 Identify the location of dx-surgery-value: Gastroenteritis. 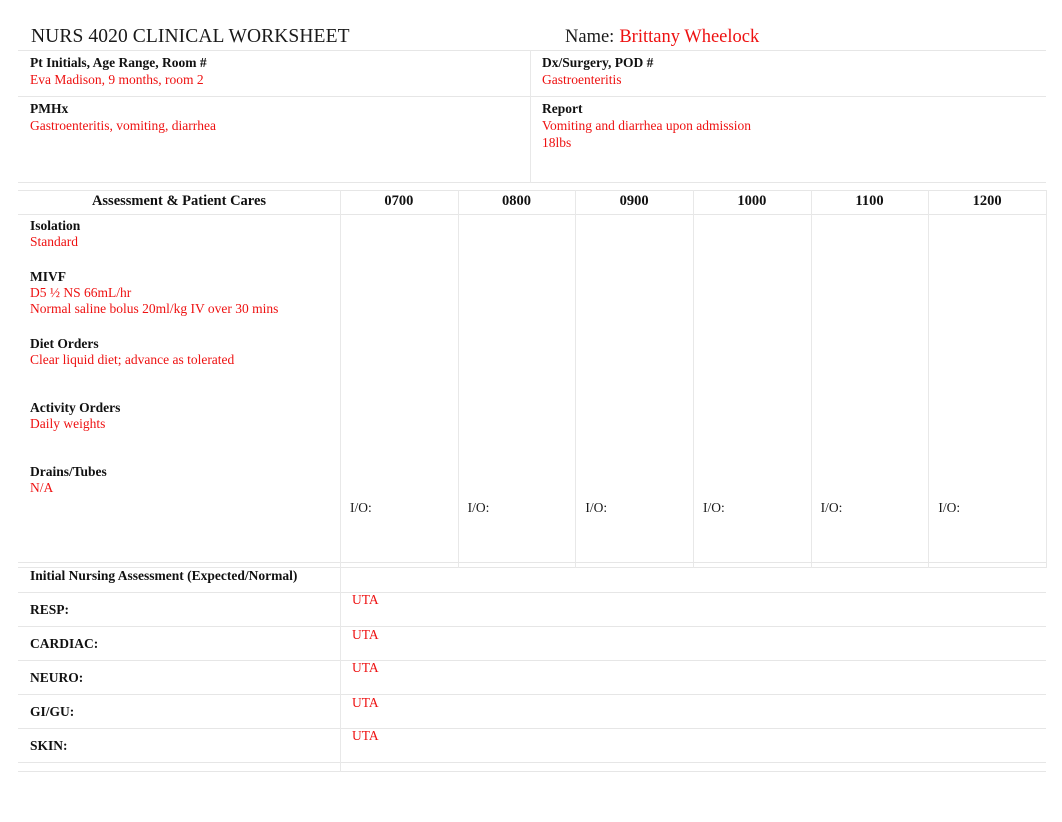
(794, 79).